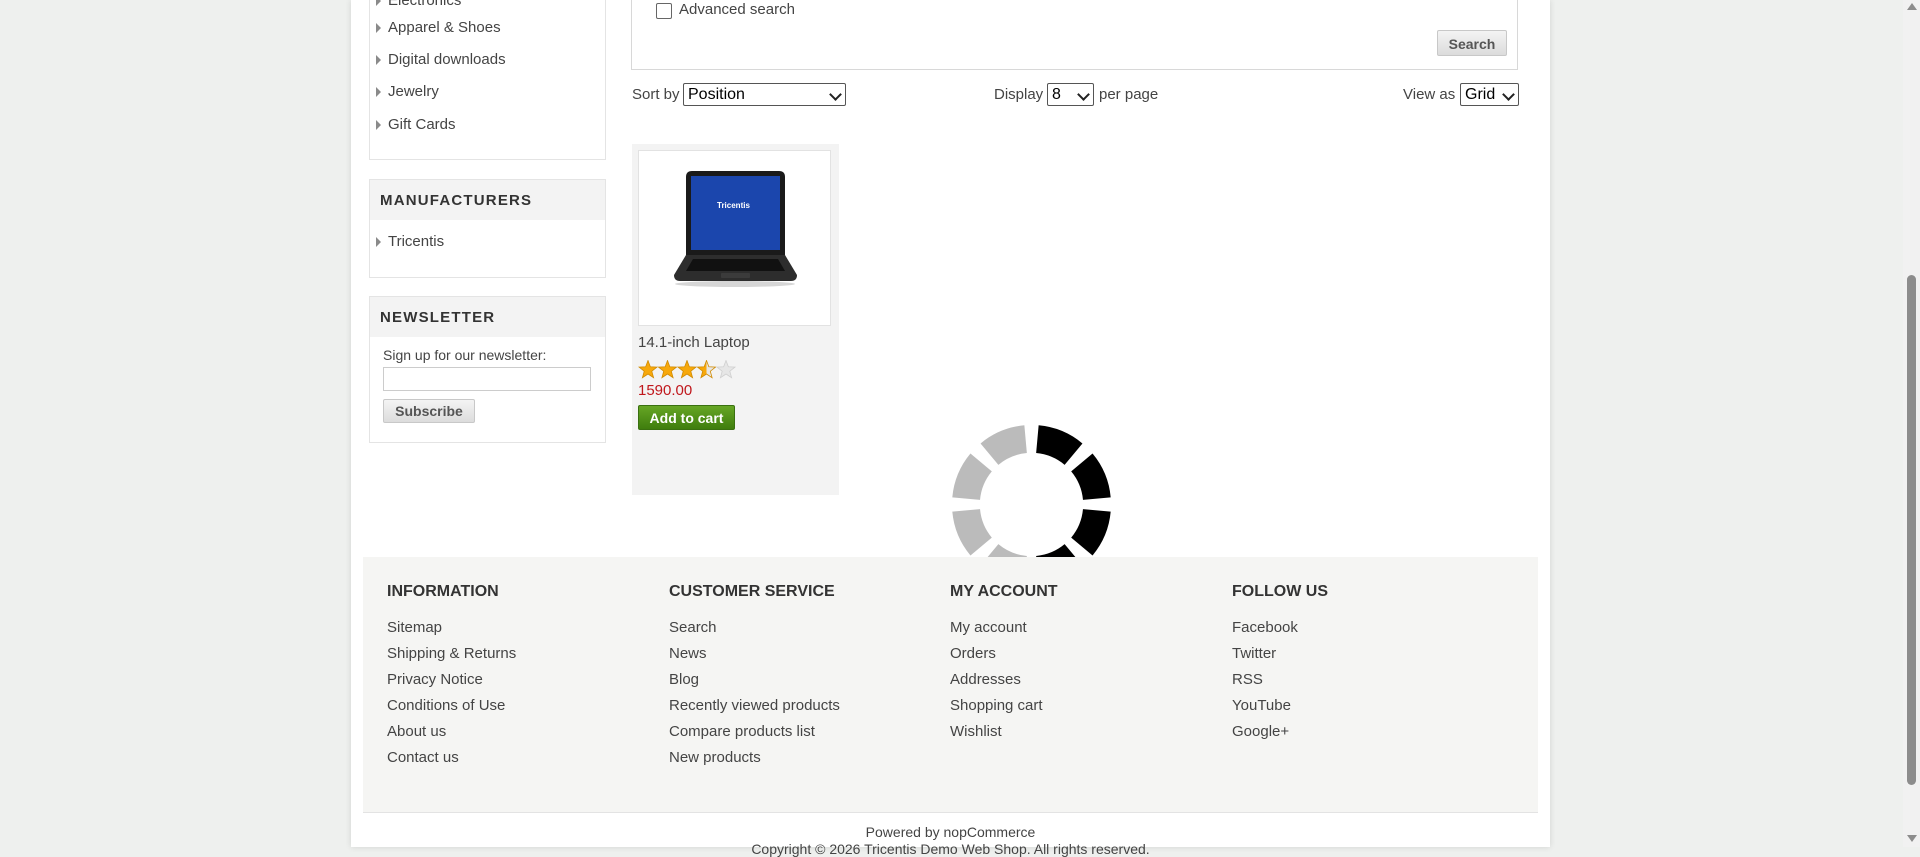  I want to click on laptop-image, so click(735, 229).